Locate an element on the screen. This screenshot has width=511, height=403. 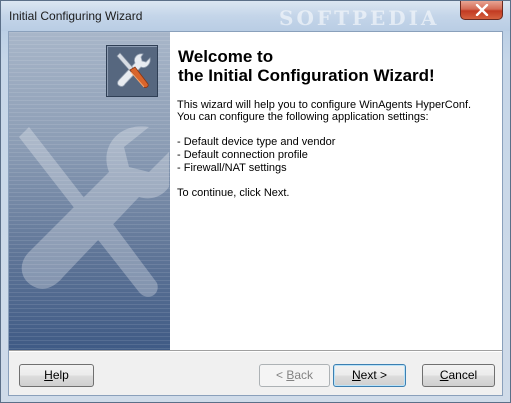
continue-instruction: To continue, click Next. is located at coordinates (233, 193).